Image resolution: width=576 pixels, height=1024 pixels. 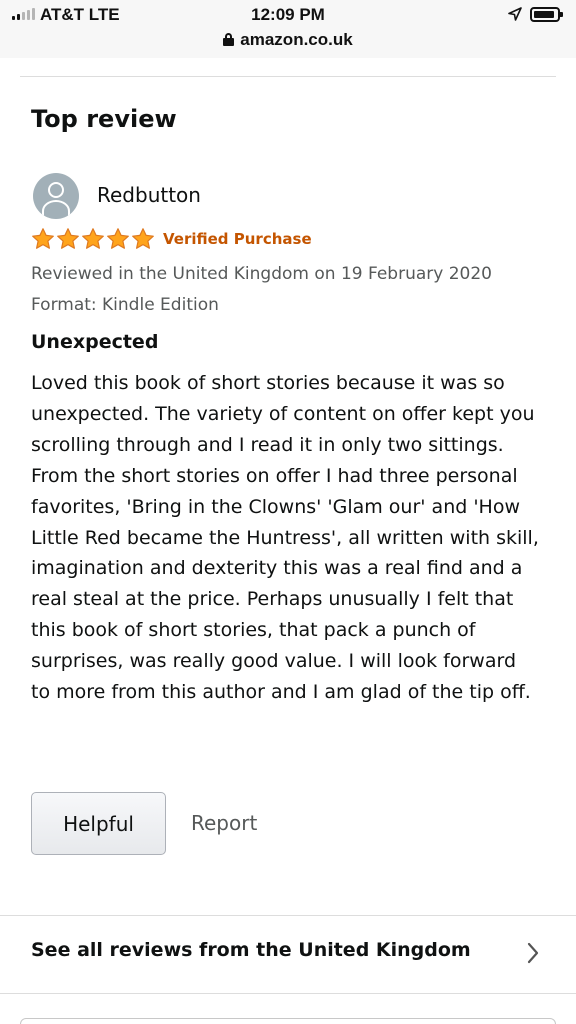 What do you see at coordinates (251, 950) in the screenshot?
I see `see-all-reviews-label: See all reviews from the United Kingdom` at bounding box center [251, 950].